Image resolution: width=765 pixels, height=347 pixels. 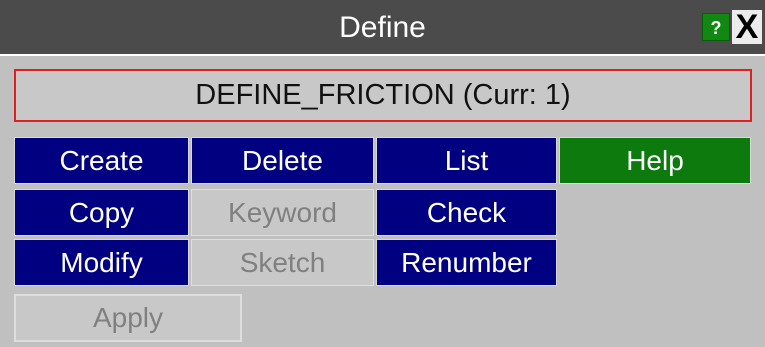 What do you see at coordinates (282, 160) in the screenshot?
I see `delete-button: Delete` at bounding box center [282, 160].